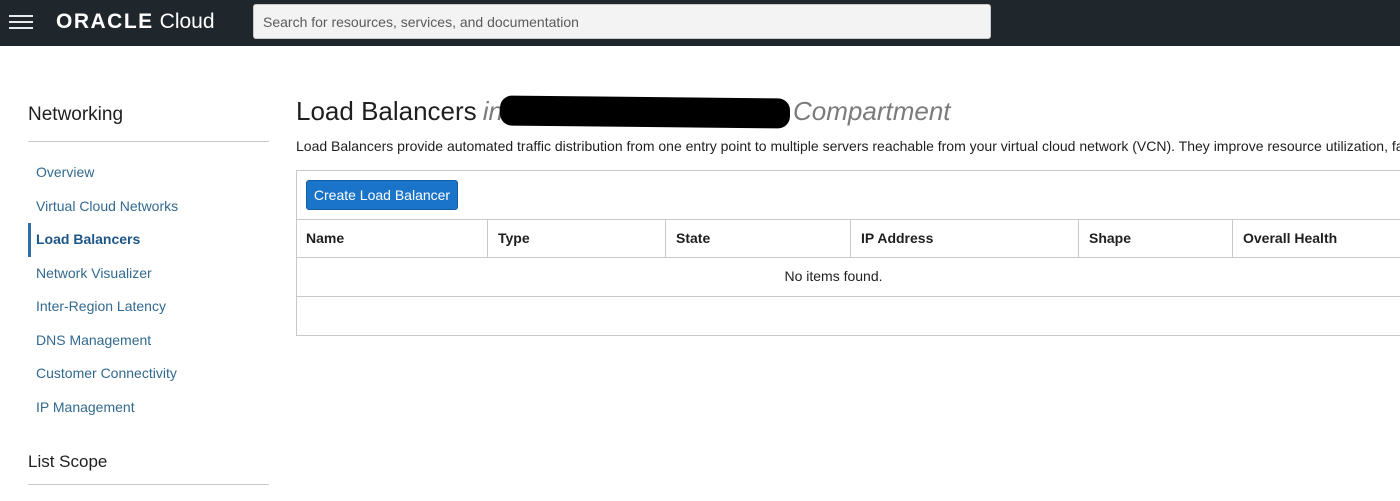 The height and width of the screenshot is (501, 1400). I want to click on table-empty-row: No items found., so click(848, 277).